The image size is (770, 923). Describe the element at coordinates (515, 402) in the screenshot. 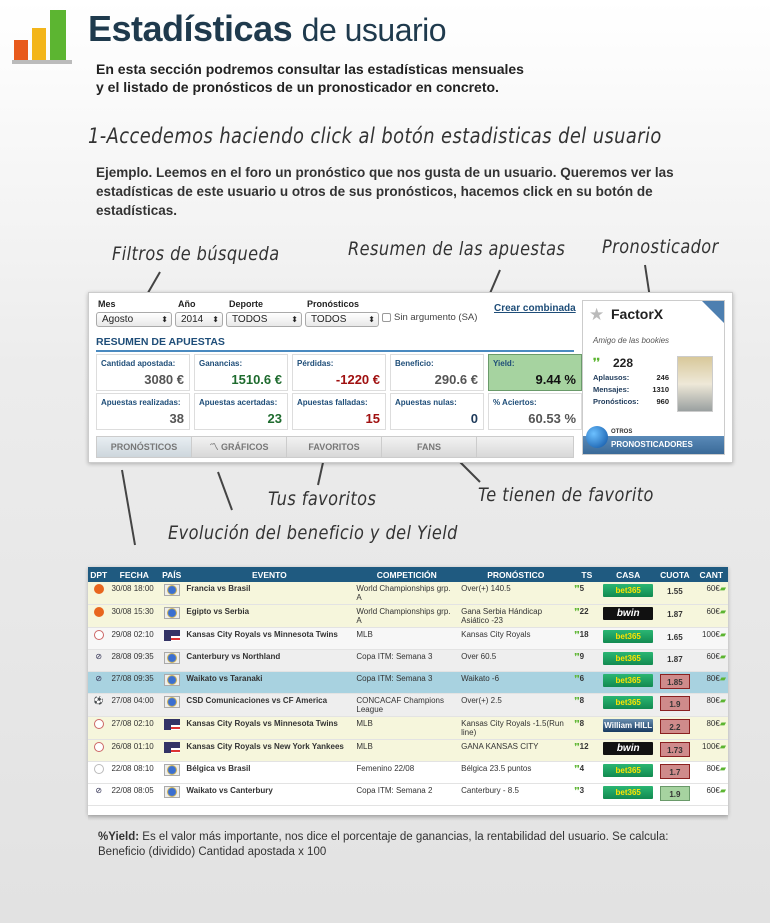

I see `summary-label: % Aciertos:` at that location.